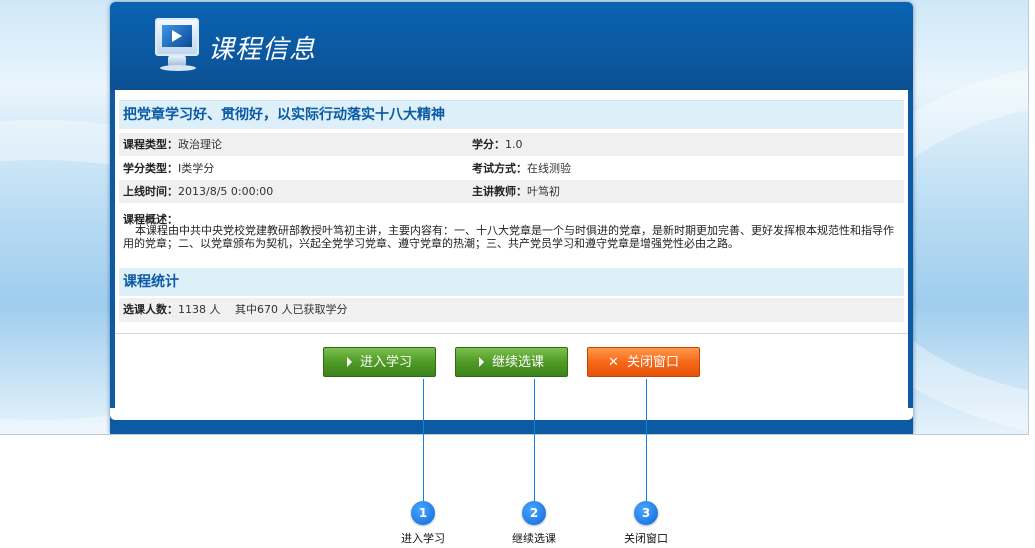 Image resolution: width=1035 pixels, height=548 pixels. What do you see at coordinates (150, 168) in the screenshot?
I see `credit-type-label: 学分类型：` at bounding box center [150, 168].